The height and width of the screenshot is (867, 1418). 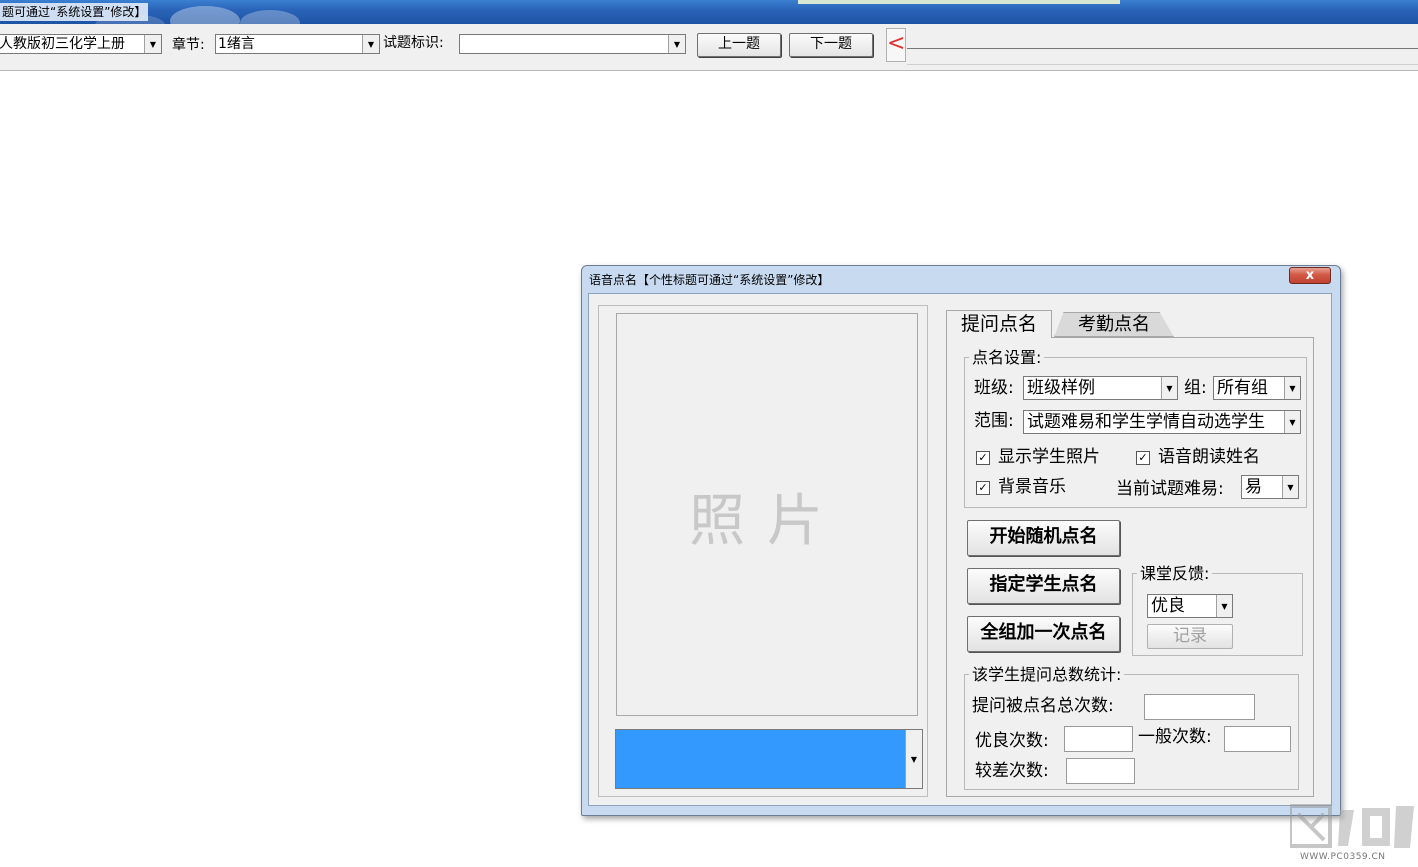 I want to click on question-id-select: ▼, so click(x=572, y=44).